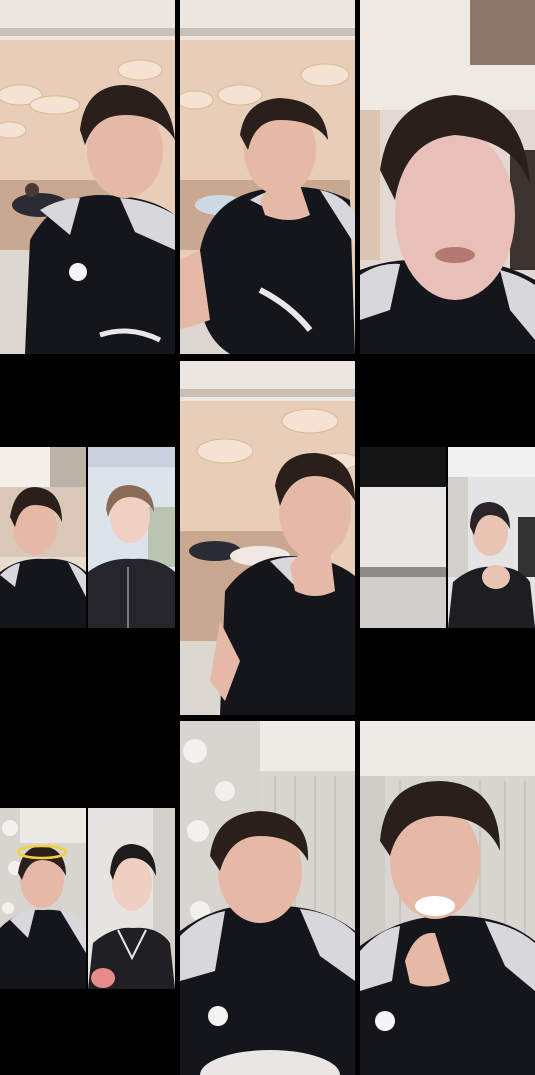  I want to click on host-closeup-video-frame, so click(447, 177).